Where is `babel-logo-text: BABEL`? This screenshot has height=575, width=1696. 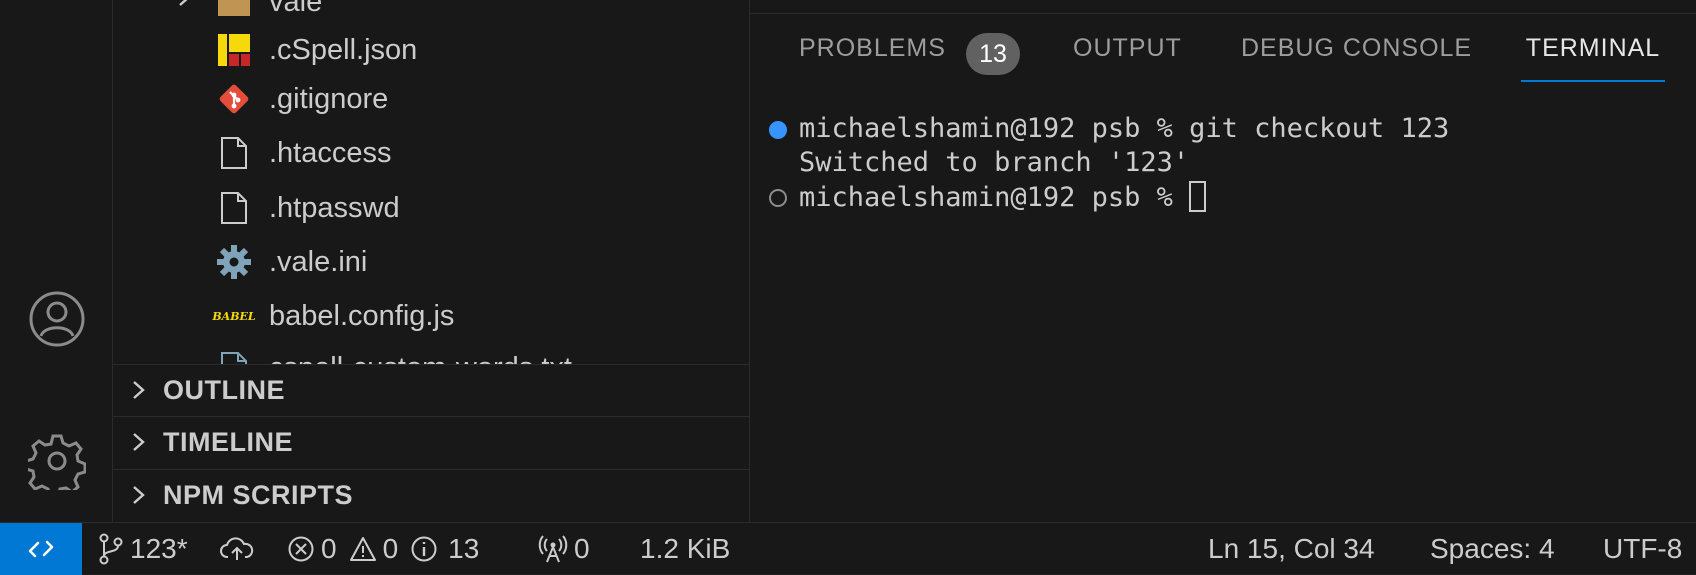
babel-logo-text: BABEL is located at coordinates (234, 316).